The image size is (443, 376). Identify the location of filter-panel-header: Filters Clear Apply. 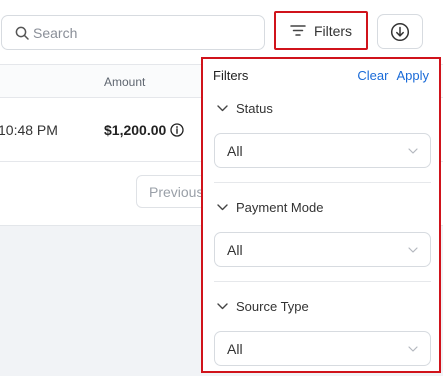
(321, 75).